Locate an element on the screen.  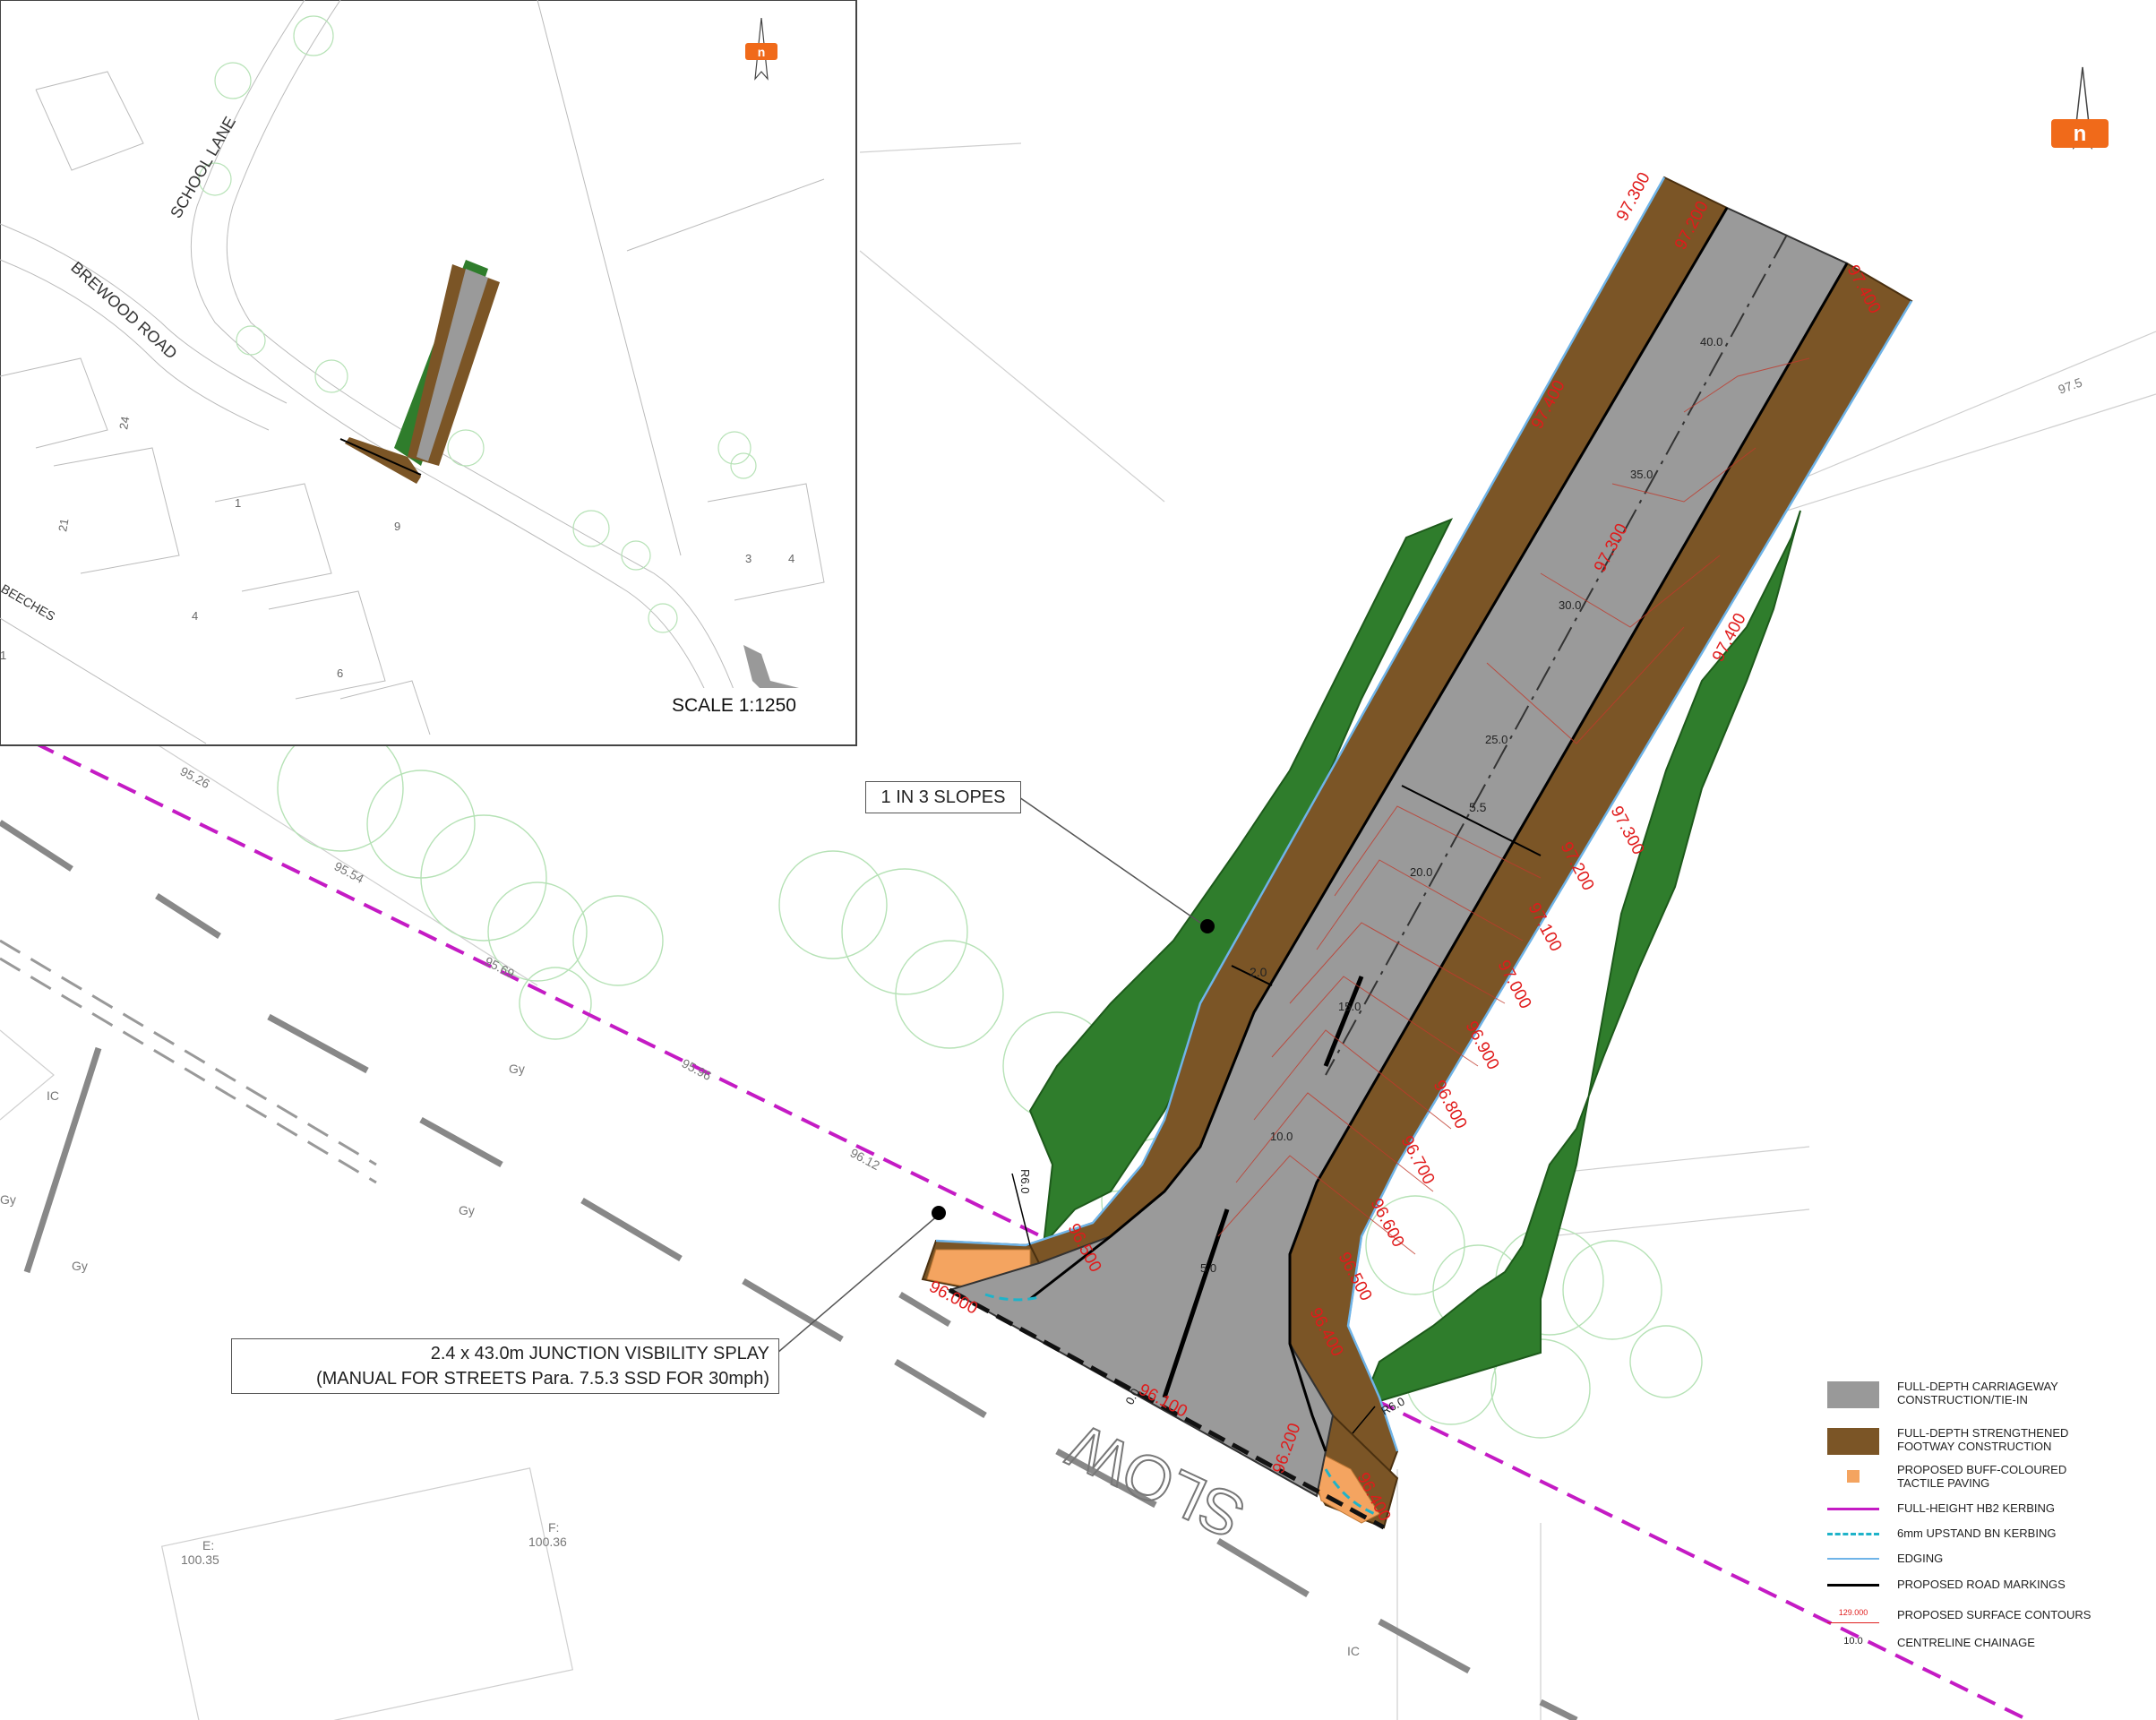
svg-text: F: is located at coordinates (553, 1527).